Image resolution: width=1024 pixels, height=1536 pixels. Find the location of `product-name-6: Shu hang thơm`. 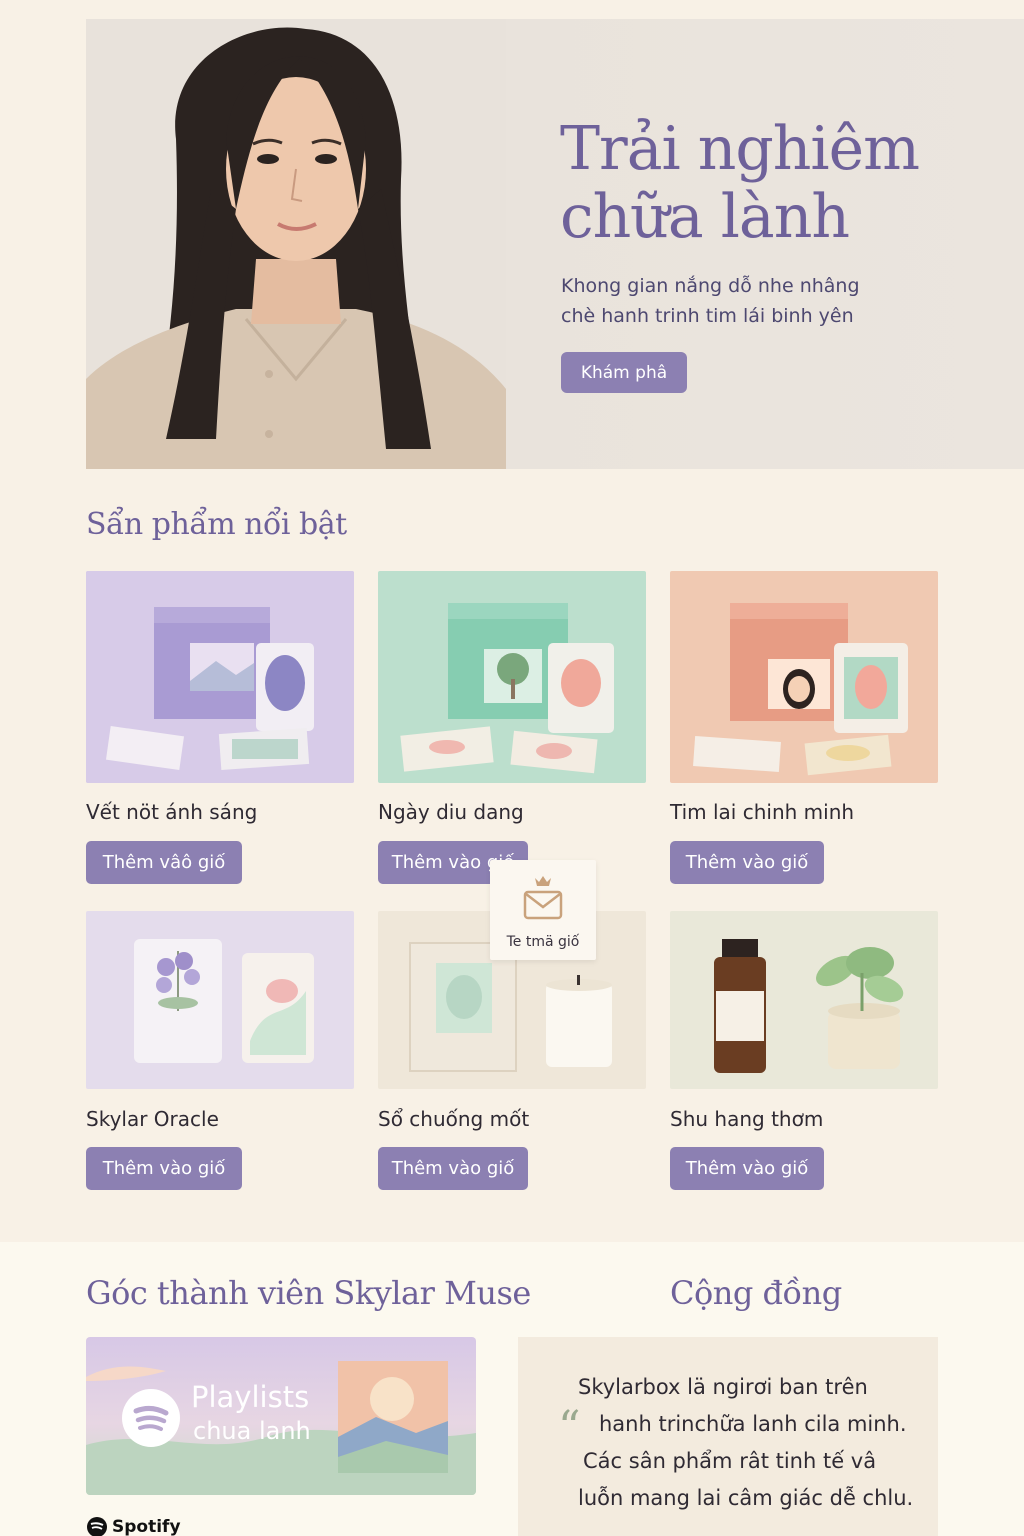

product-name-6: Shu hang thơm is located at coordinates (747, 1119).